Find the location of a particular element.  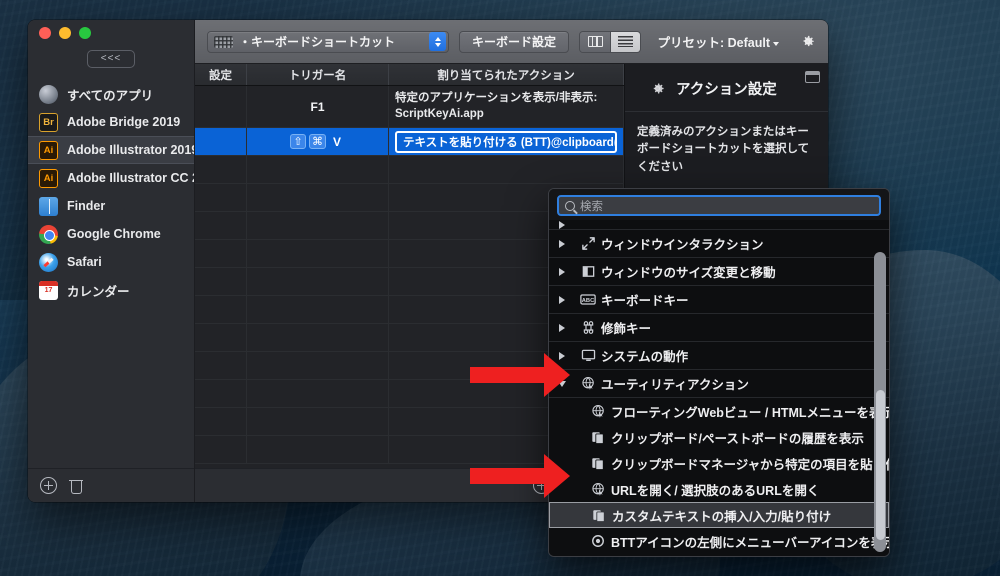

popup-scrollbar is located at coordinates (880, 402).